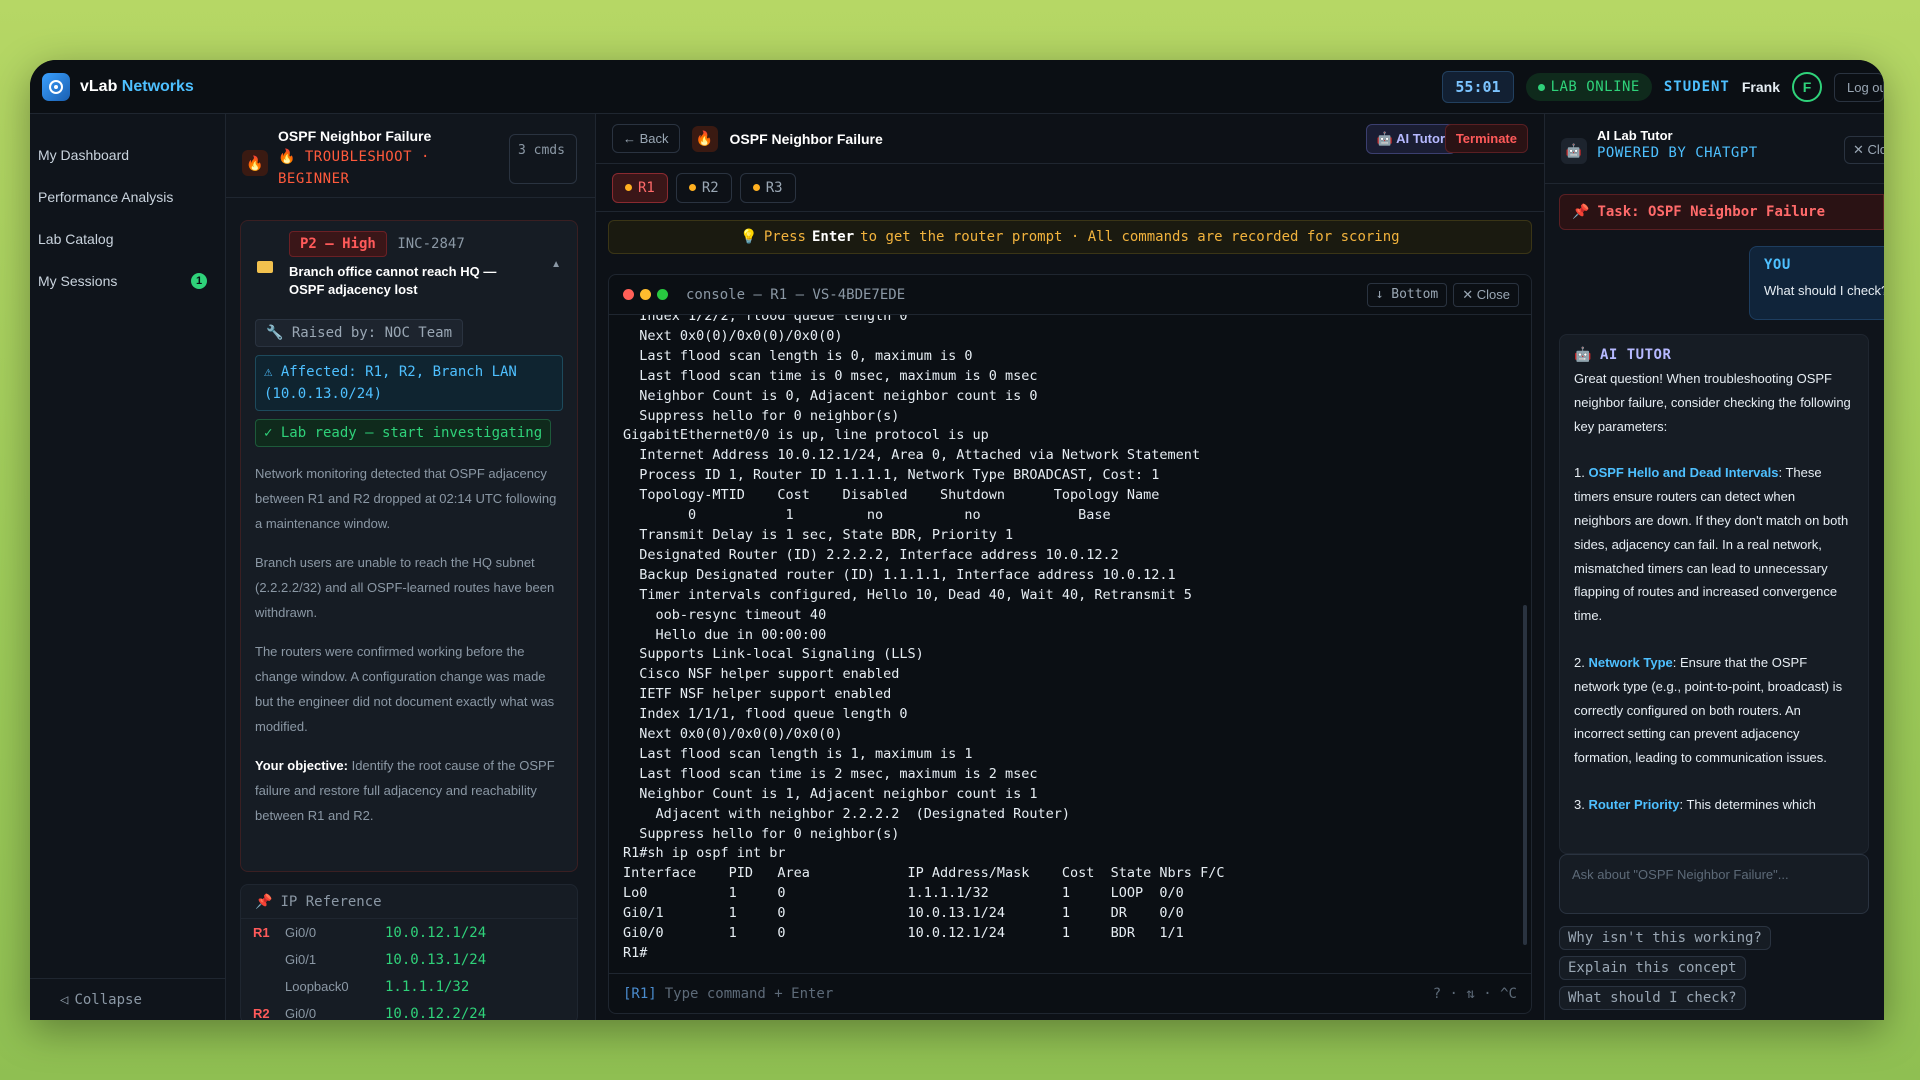  I want to click on flame-small-icon: 🔥, so click(291, 157).